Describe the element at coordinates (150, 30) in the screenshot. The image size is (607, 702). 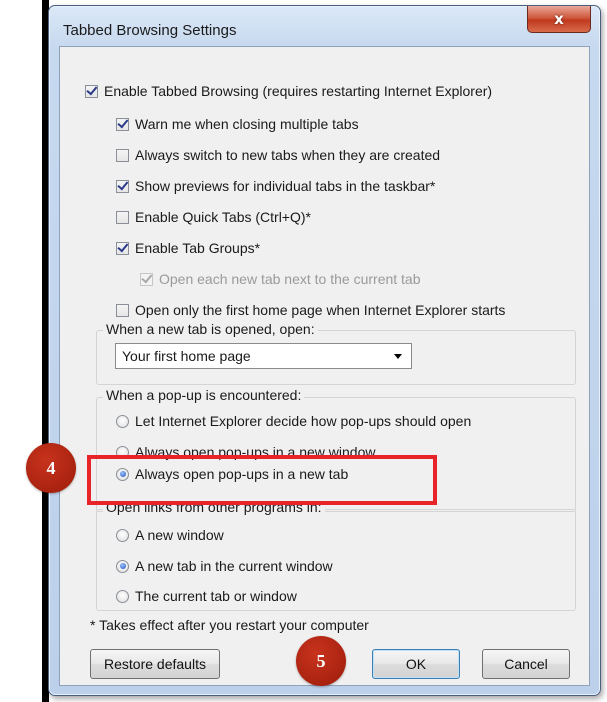
I see `dialog-title: Tabbed Browsing Settings` at that location.